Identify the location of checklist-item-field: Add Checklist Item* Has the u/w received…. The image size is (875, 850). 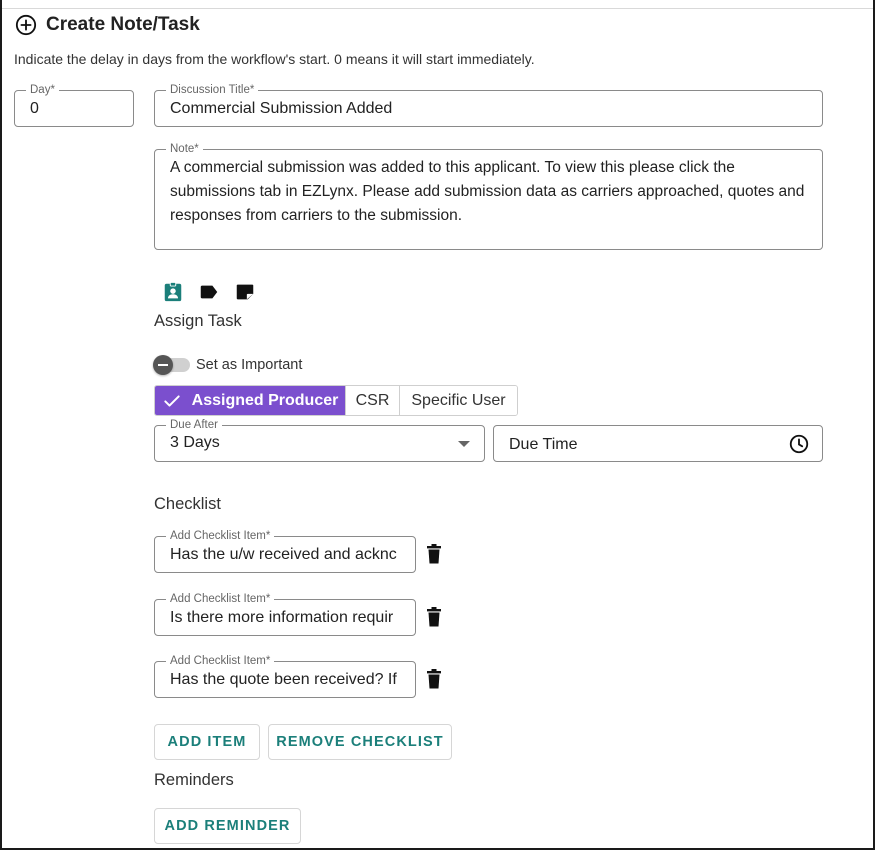
(285, 551).